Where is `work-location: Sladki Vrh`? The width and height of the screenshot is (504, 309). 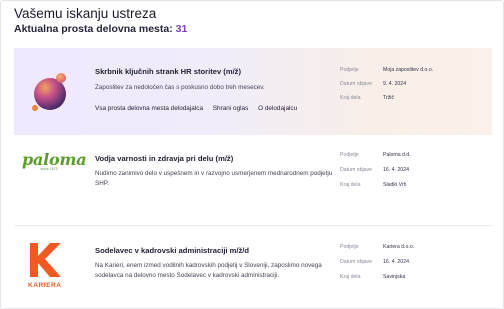 work-location: Sladki Vrh is located at coordinates (395, 185).